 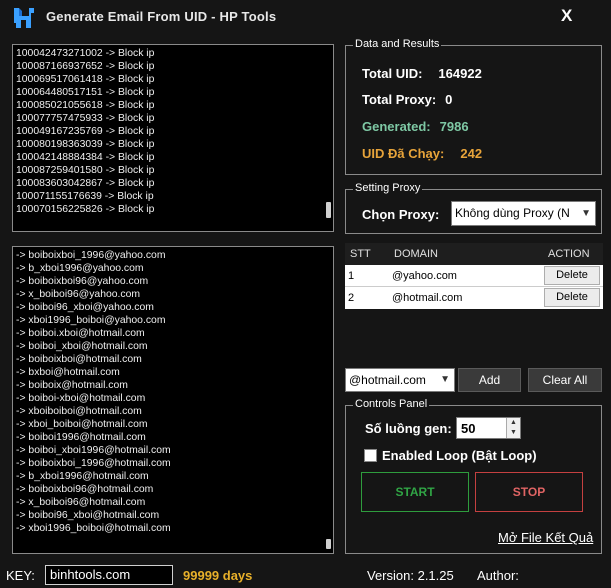 I want to click on author-label: Author:, so click(x=498, y=575).